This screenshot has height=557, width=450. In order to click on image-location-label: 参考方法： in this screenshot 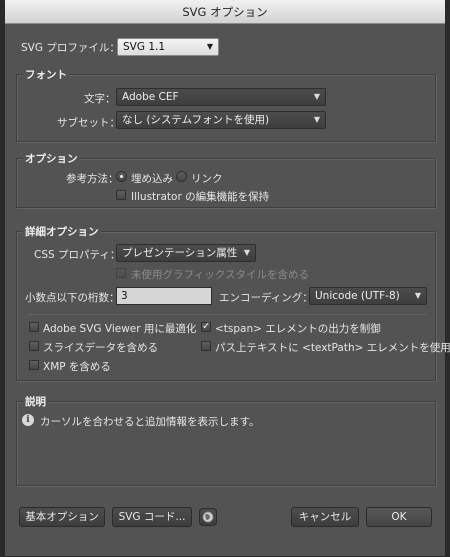, I will do `click(92, 179)`.